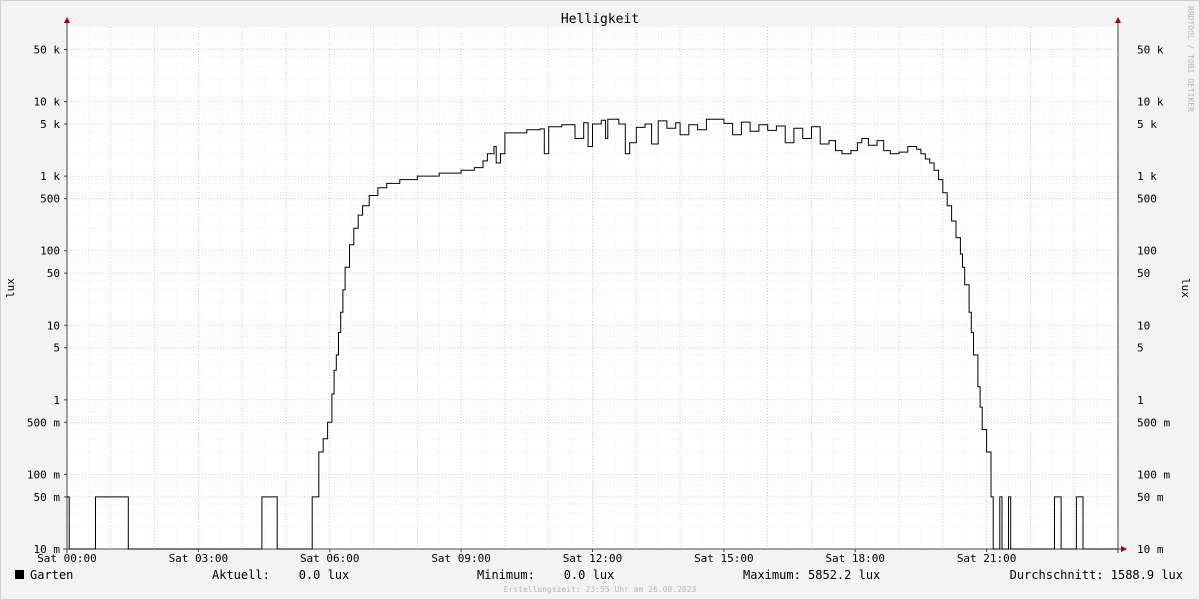 The image size is (1200, 600). Describe the element at coordinates (600, 589) in the screenshot. I see `footer-timestamp: Erstellungszeit: 23:55 Uhr am 26.08.2023` at that location.